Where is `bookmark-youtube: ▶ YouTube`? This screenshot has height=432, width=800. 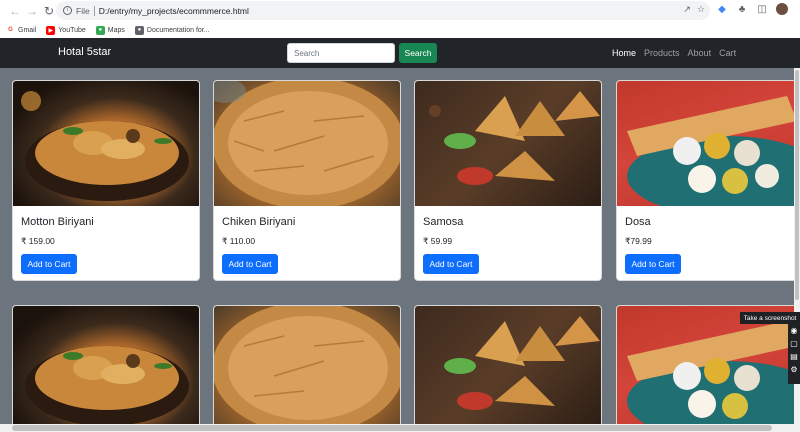 bookmark-youtube: ▶ YouTube is located at coordinates (66, 30).